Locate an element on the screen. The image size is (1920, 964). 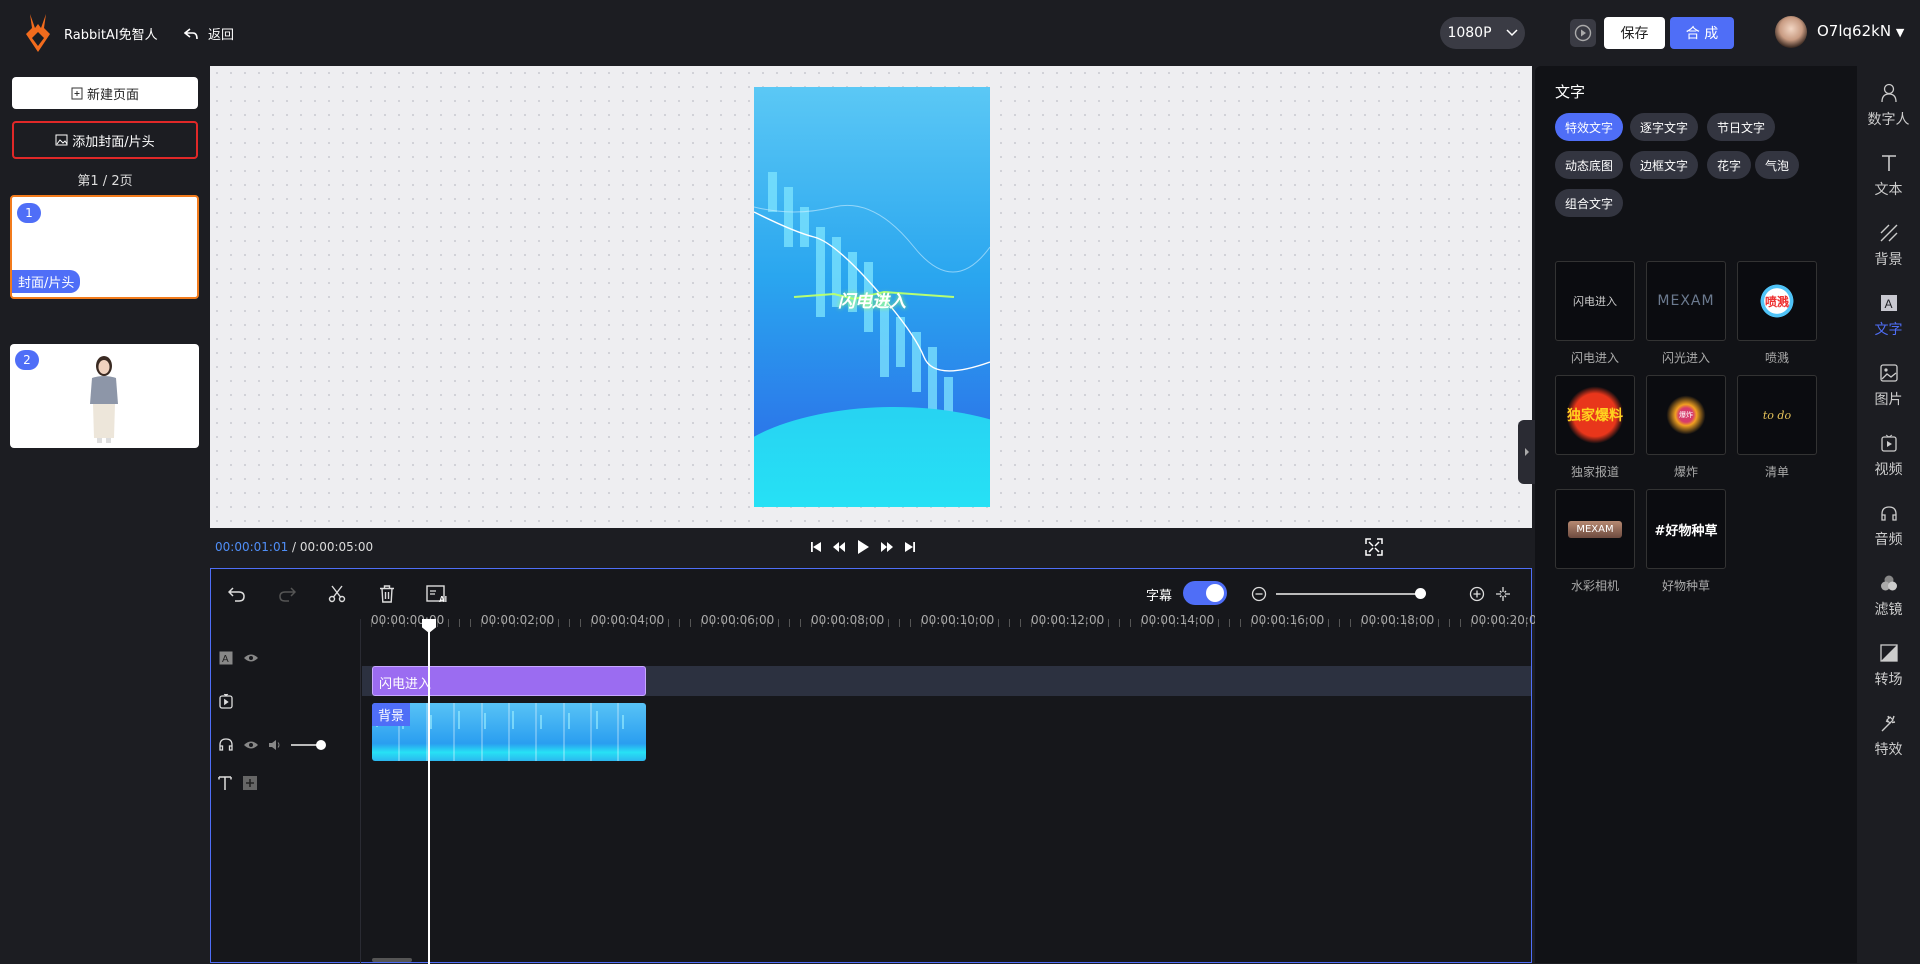
nav-item: 文本 is located at coordinates (1888, 176).